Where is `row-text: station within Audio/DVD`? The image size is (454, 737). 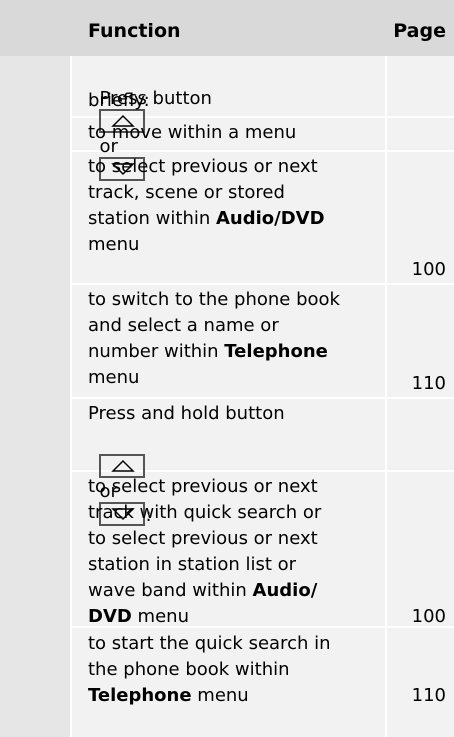
row-text: station within Audio/DVD is located at coordinates (233, 219).